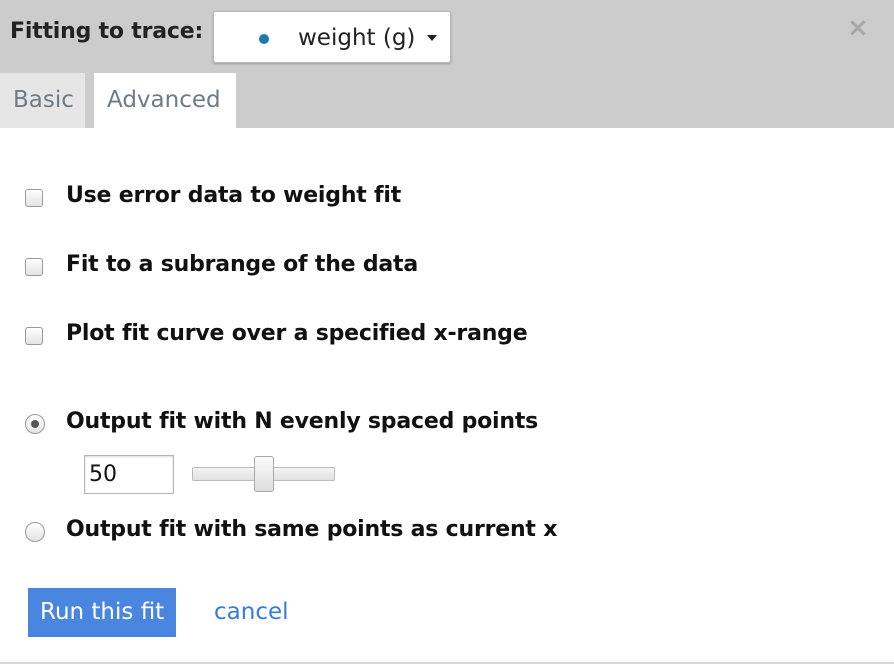 The height and width of the screenshot is (666, 894). What do you see at coordinates (302, 421) in the screenshot?
I see `n-points-label: Output fit with N evenly spaced points` at bounding box center [302, 421].